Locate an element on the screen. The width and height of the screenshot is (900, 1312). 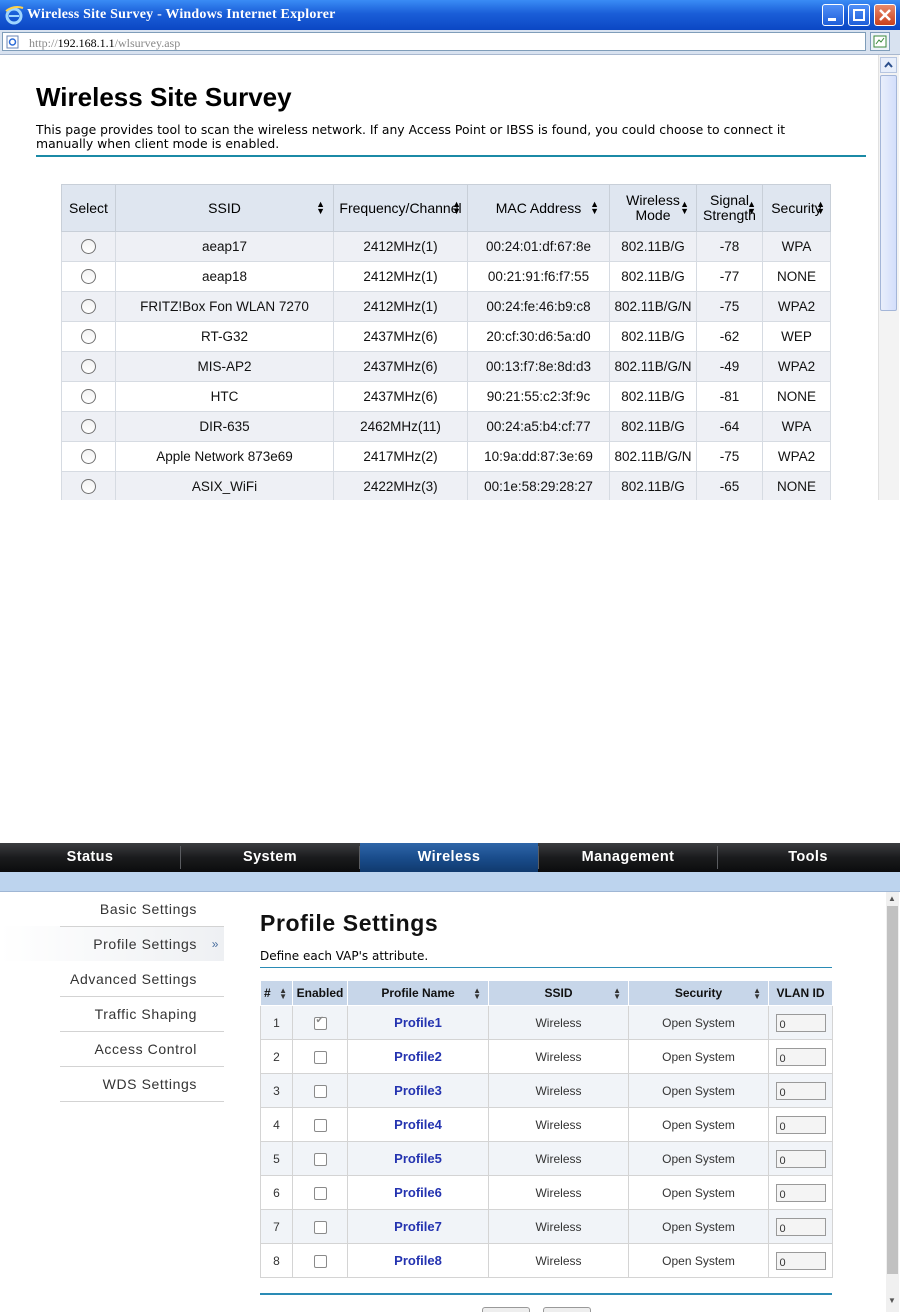
cell-profile-name: Profile4 is located at coordinates (418, 1124).